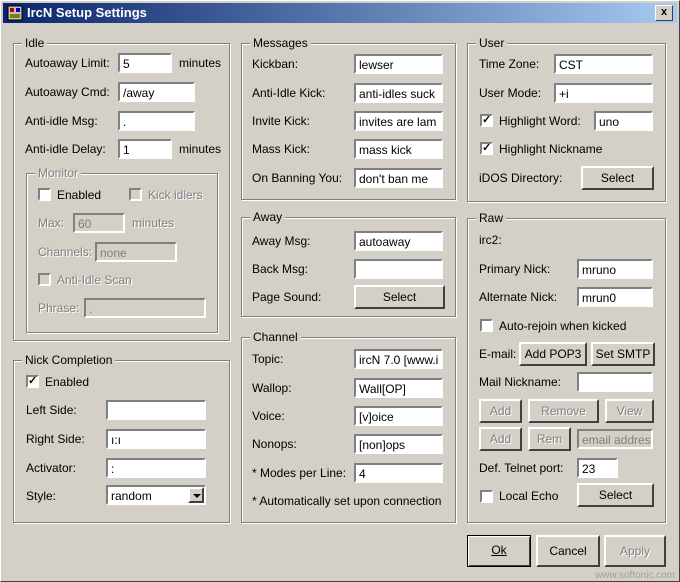 The height and width of the screenshot is (582, 680). What do you see at coordinates (623, 121) in the screenshot?
I see `highlight-word-input: uno` at bounding box center [623, 121].